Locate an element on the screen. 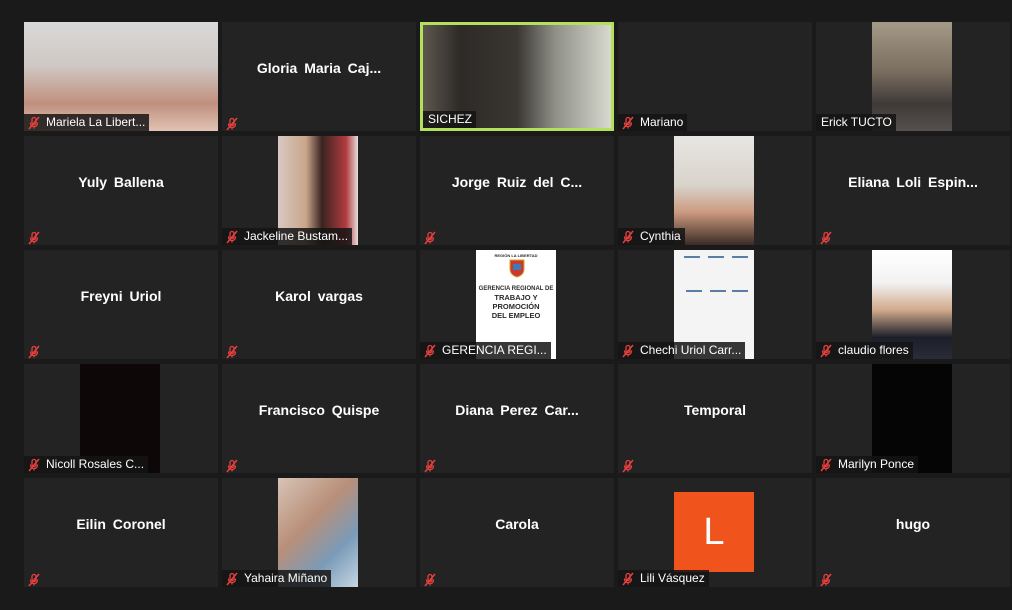 The width and height of the screenshot is (1012, 610). participant-tile: Temporal is located at coordinates (715, 418).